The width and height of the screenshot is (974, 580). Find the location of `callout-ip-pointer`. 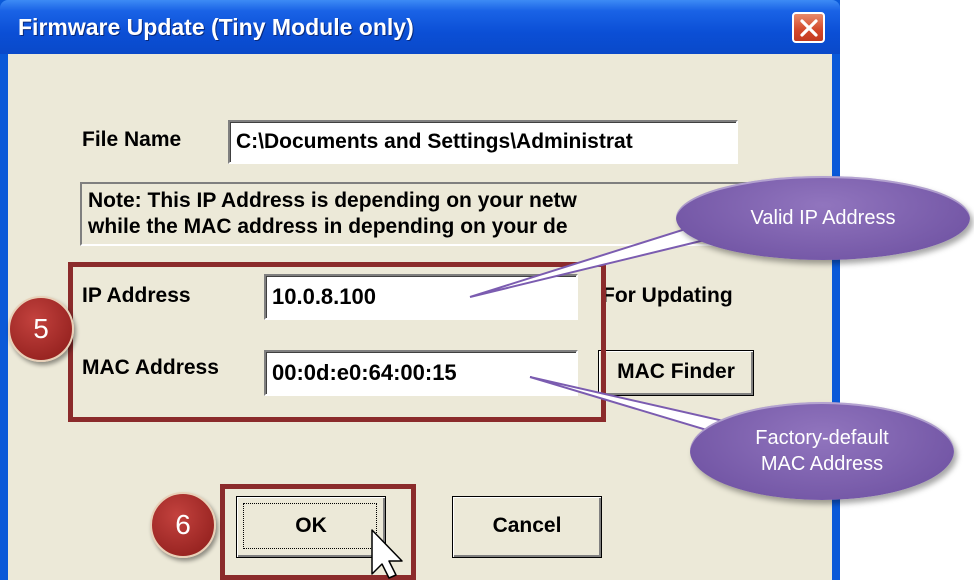

callout-ip-pointer is located at coordinates (588, 261).